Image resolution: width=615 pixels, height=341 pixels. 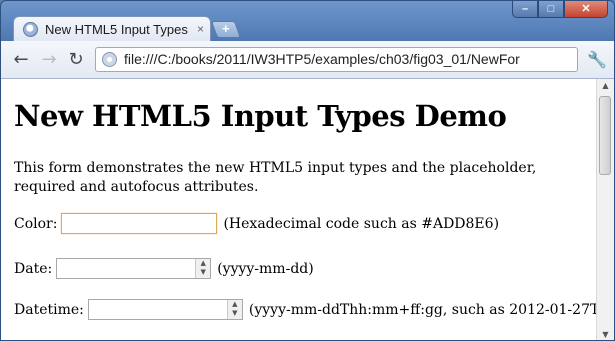 I want to click on datetime-spinner: ▲ ▼, so click(x=234, y=309).